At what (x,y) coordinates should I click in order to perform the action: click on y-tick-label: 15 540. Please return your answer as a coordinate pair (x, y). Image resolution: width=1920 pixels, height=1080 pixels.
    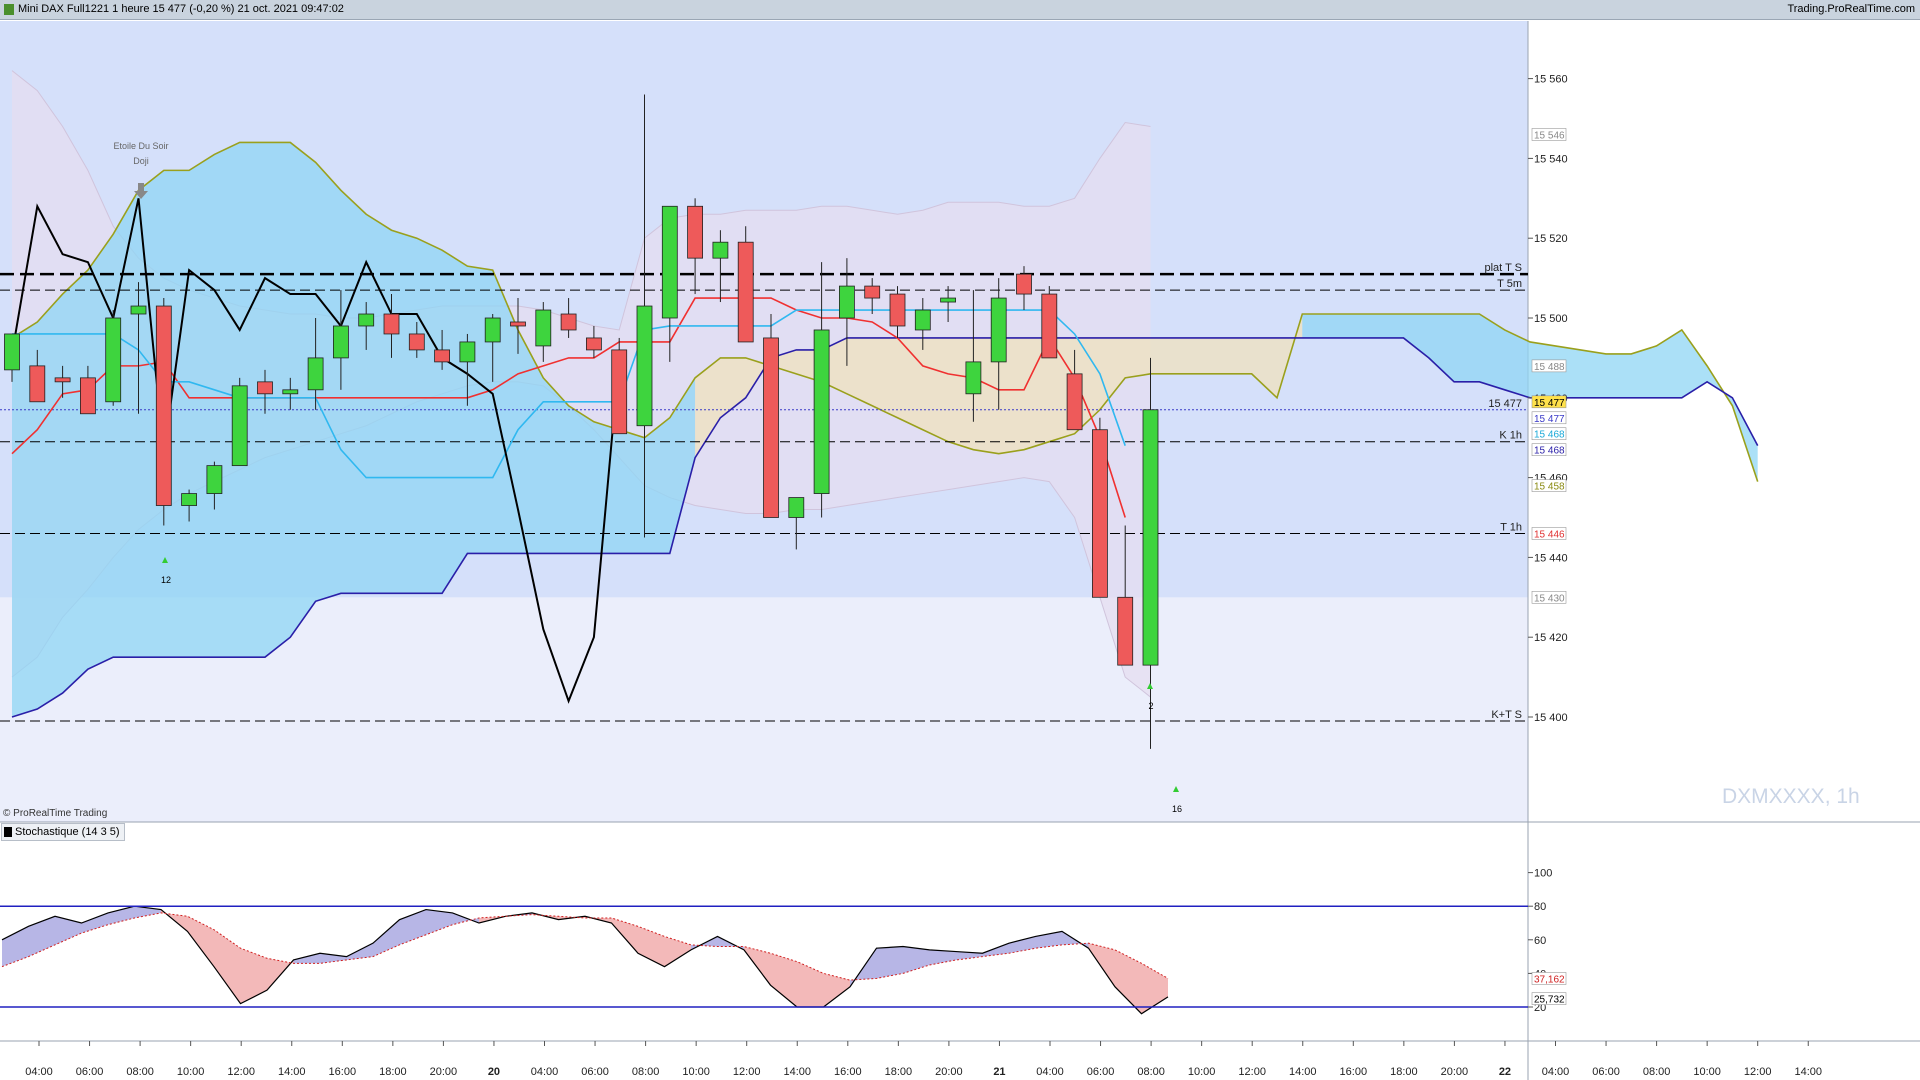
    Looking at the image, I should click on (1551, 159).